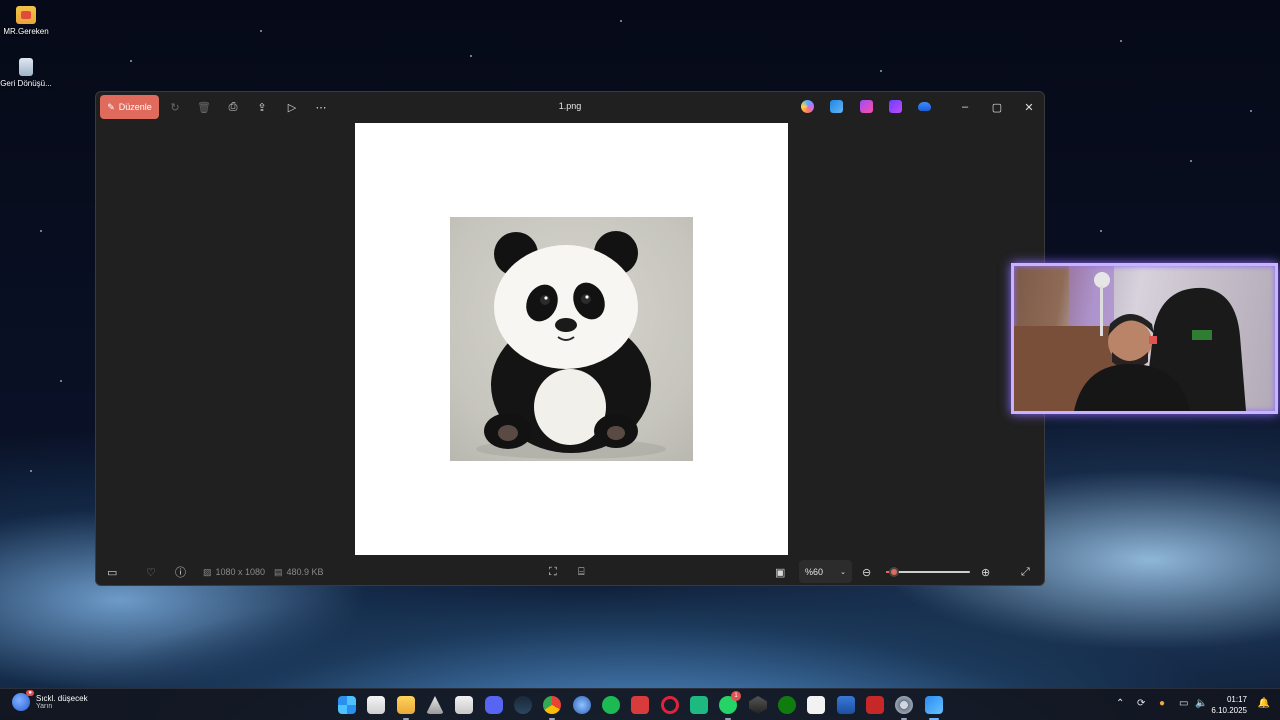 The width and height of the screenshot is (1280, 720). What do you see at coordinates (924, 106) in the screenshot?
I see `onedrive-icon` at bounding box center [924, 106].